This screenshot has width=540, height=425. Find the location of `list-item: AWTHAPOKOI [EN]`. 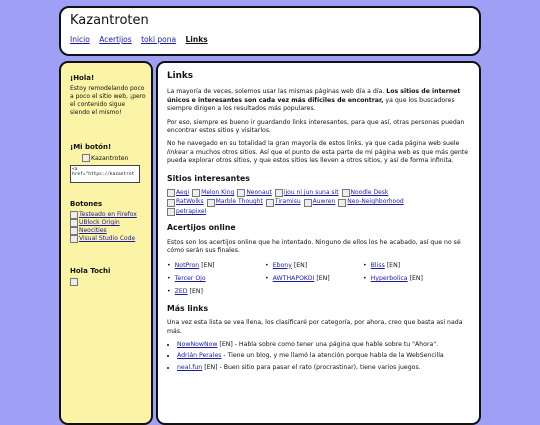

list-item: AWTHAPOKOI [EN] is located at coordinates (314, 279).